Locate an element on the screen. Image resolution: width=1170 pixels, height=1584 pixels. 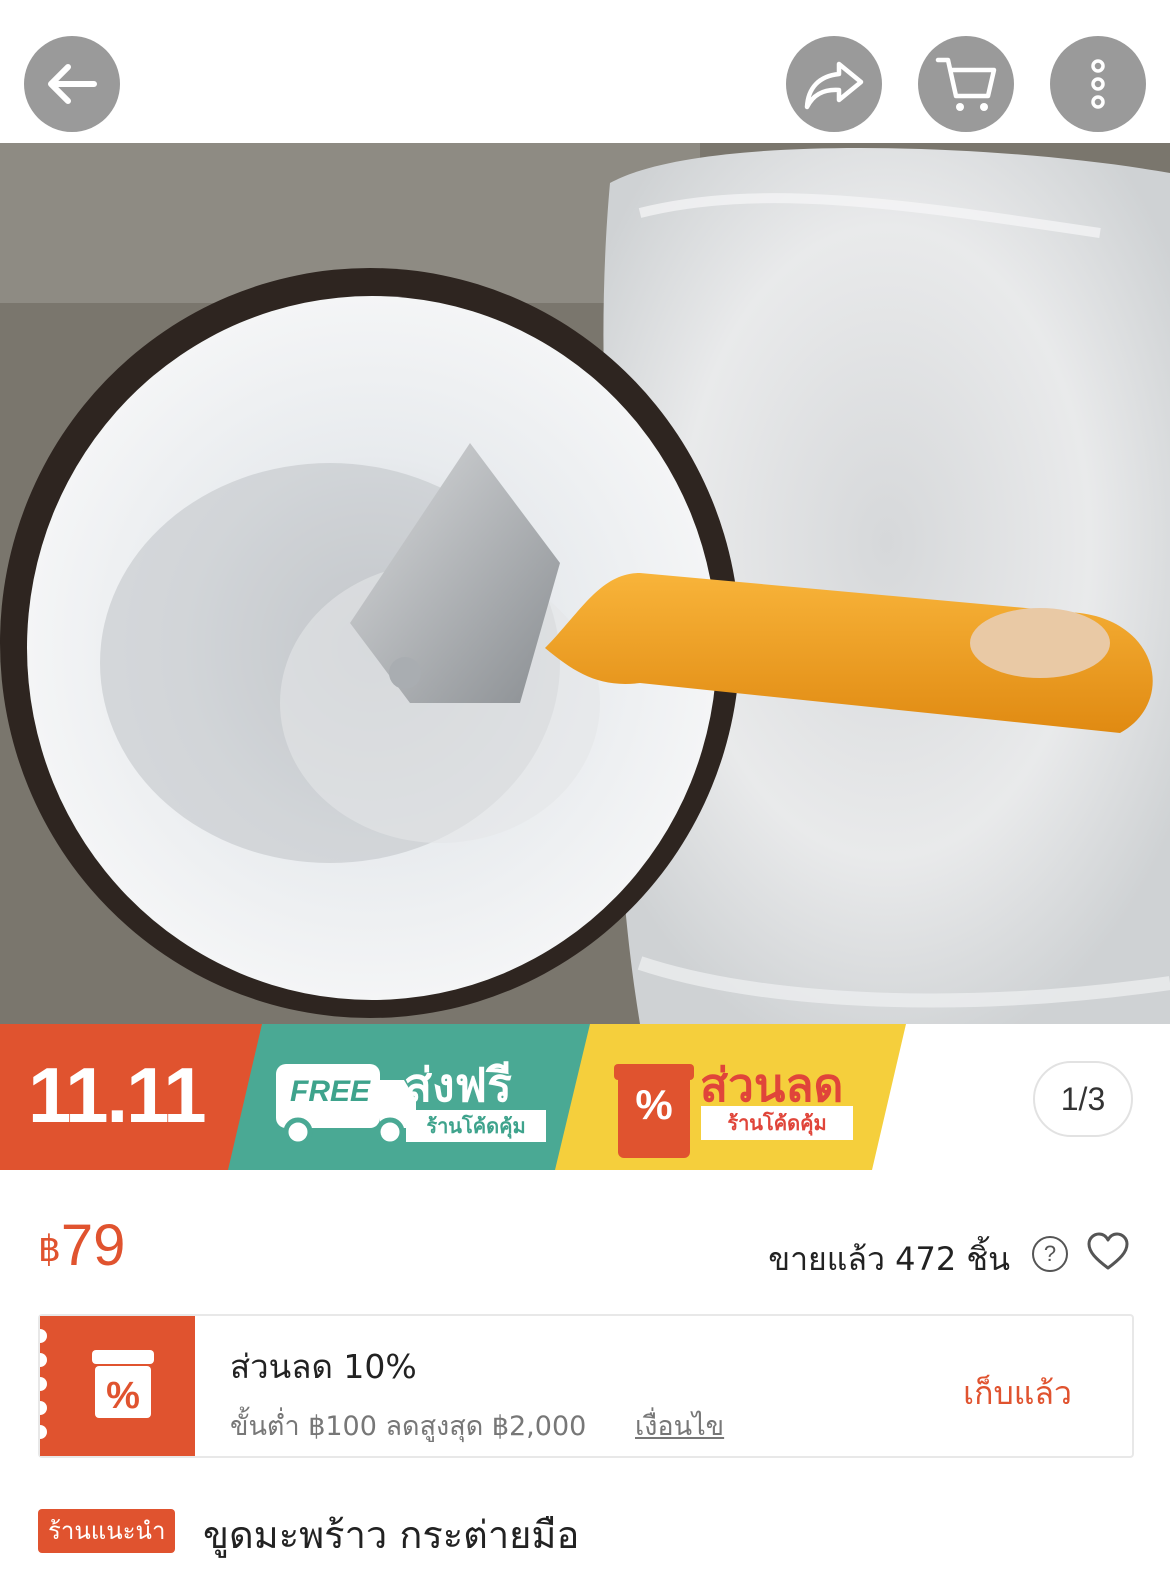
price-amount: 79 is located at coordinates (93, 1245).